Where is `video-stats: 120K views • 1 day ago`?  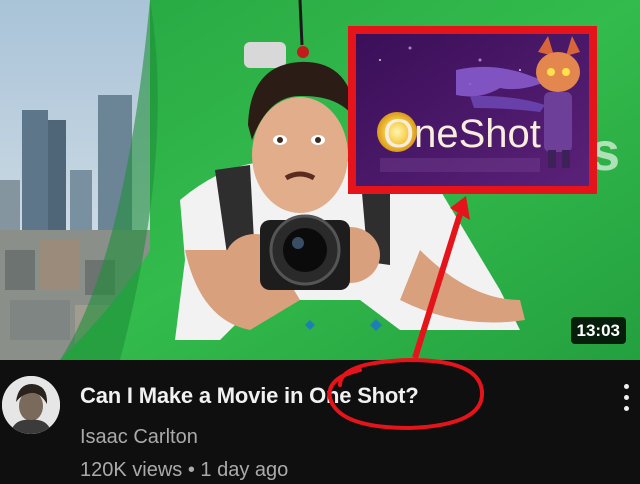
video-stats: 120K views • 1 day ago is located at coordinates (184, 470).